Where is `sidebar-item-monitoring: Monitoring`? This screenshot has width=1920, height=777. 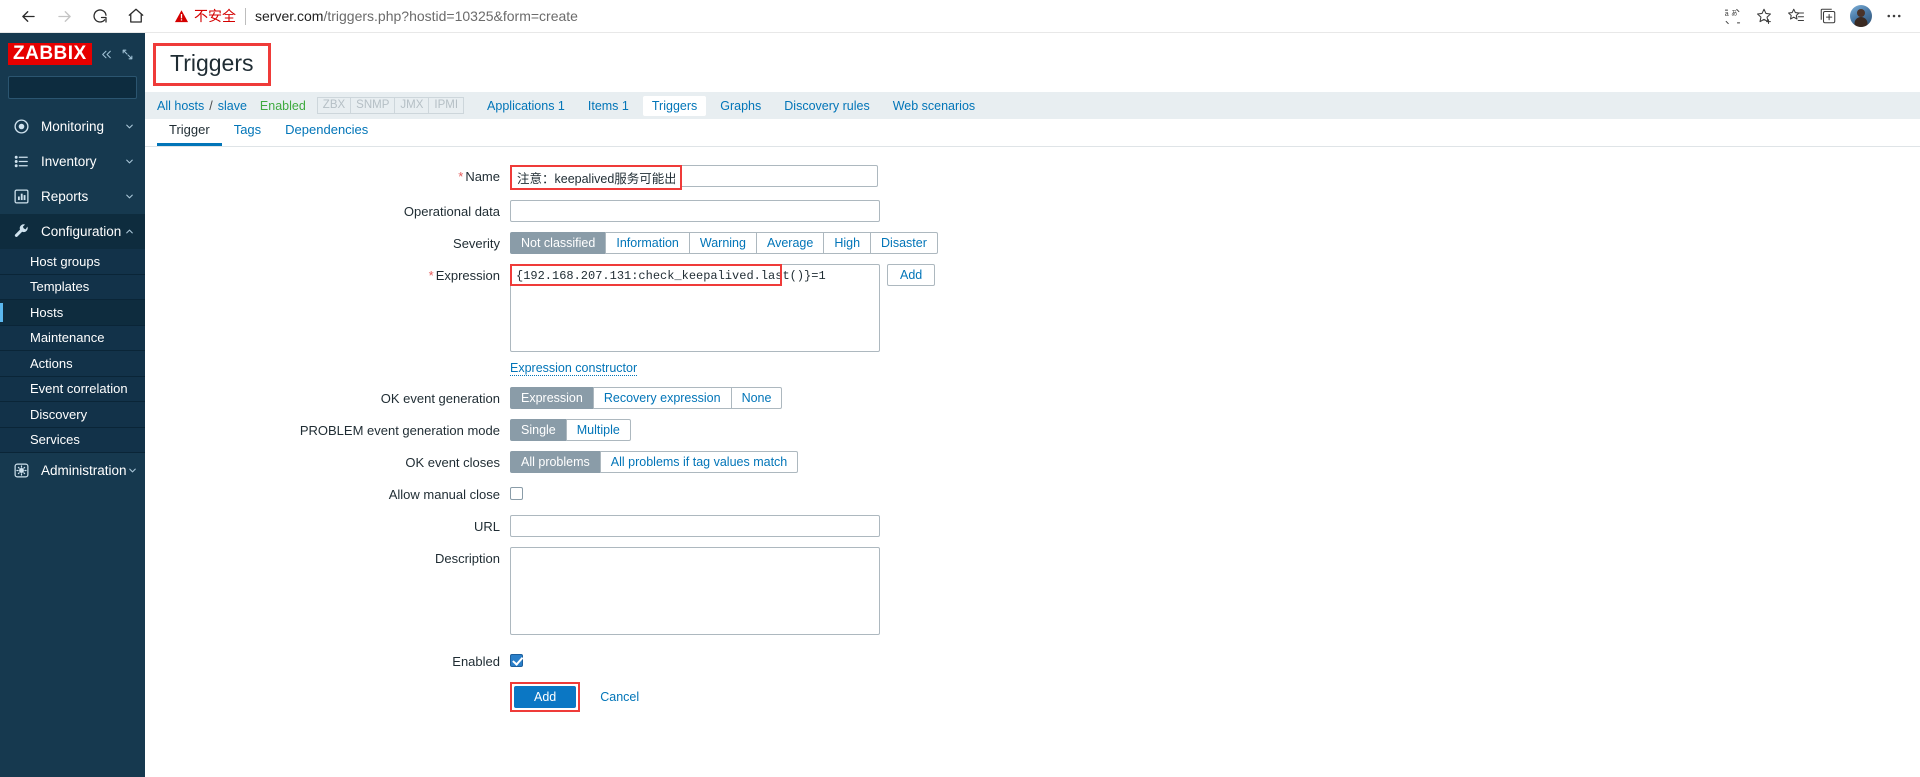
sidebar-item-monitoring: Monitoring is located at coordinates (72, 126).